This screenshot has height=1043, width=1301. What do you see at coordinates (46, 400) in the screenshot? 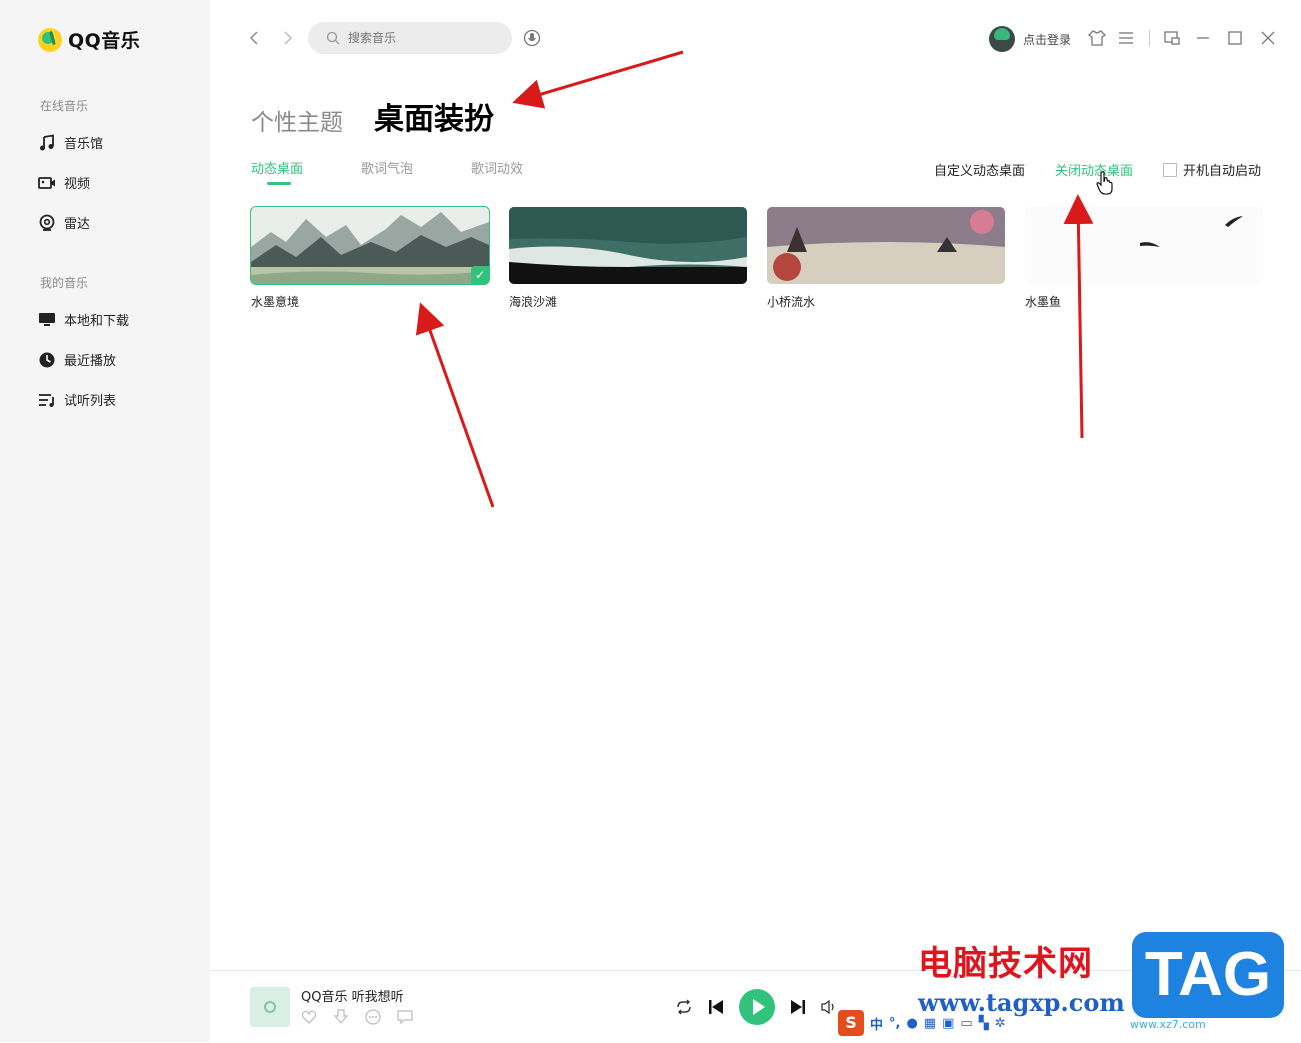
I see `playlist-icon` at bounding box center [46, 400].